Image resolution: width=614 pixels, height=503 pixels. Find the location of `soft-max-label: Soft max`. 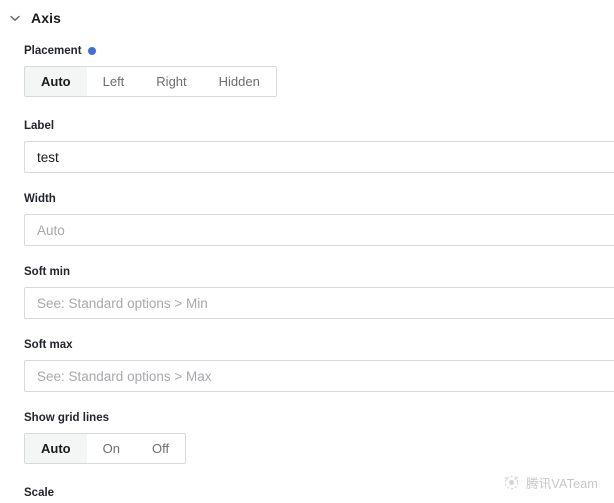

soft-max-label: Soft max is located at coordinates (48, 345).